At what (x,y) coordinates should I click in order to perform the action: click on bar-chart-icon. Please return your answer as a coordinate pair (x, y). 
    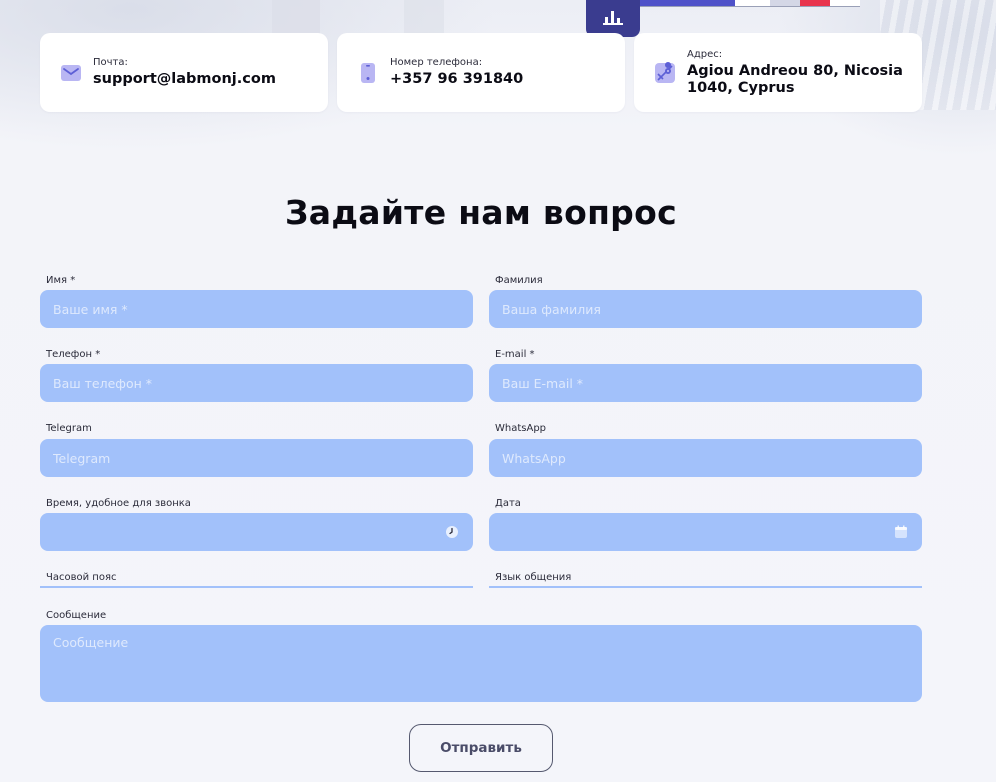
    Looking at the image, I should click on (613, 18).